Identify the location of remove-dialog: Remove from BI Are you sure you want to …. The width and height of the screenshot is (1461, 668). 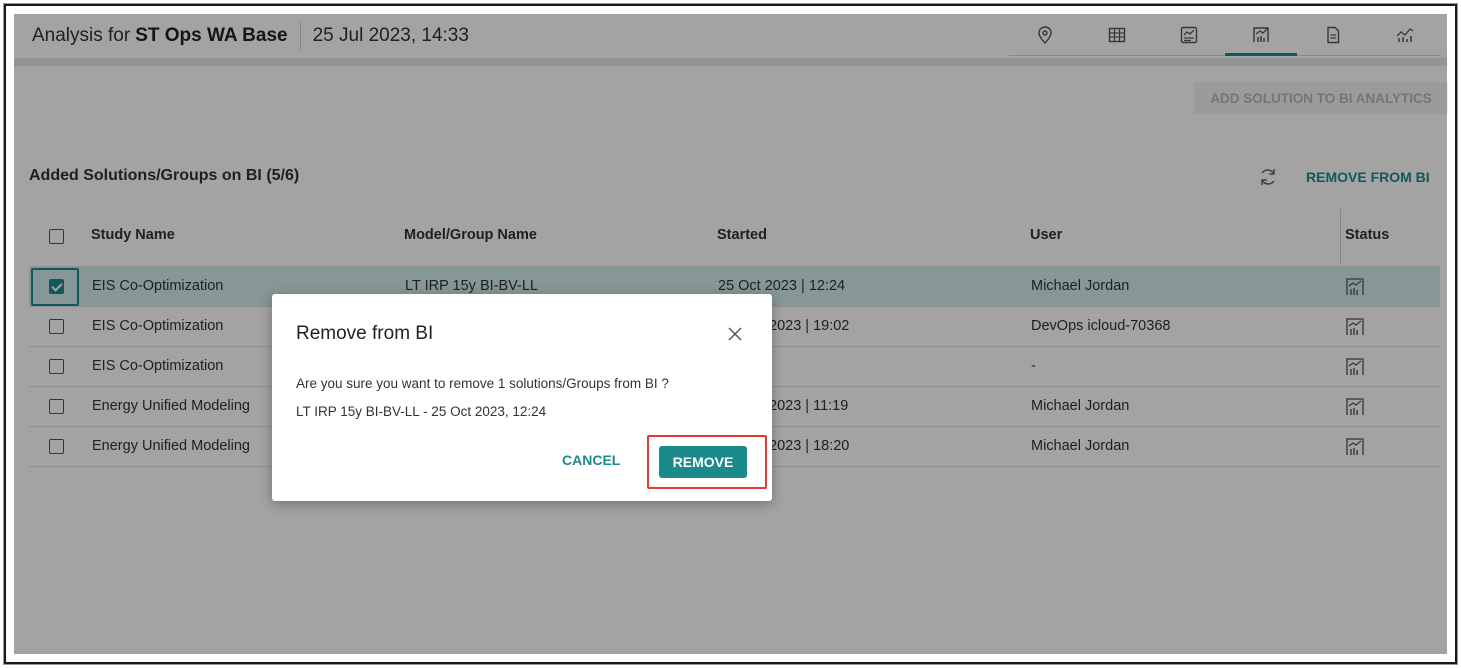
(522, 397).